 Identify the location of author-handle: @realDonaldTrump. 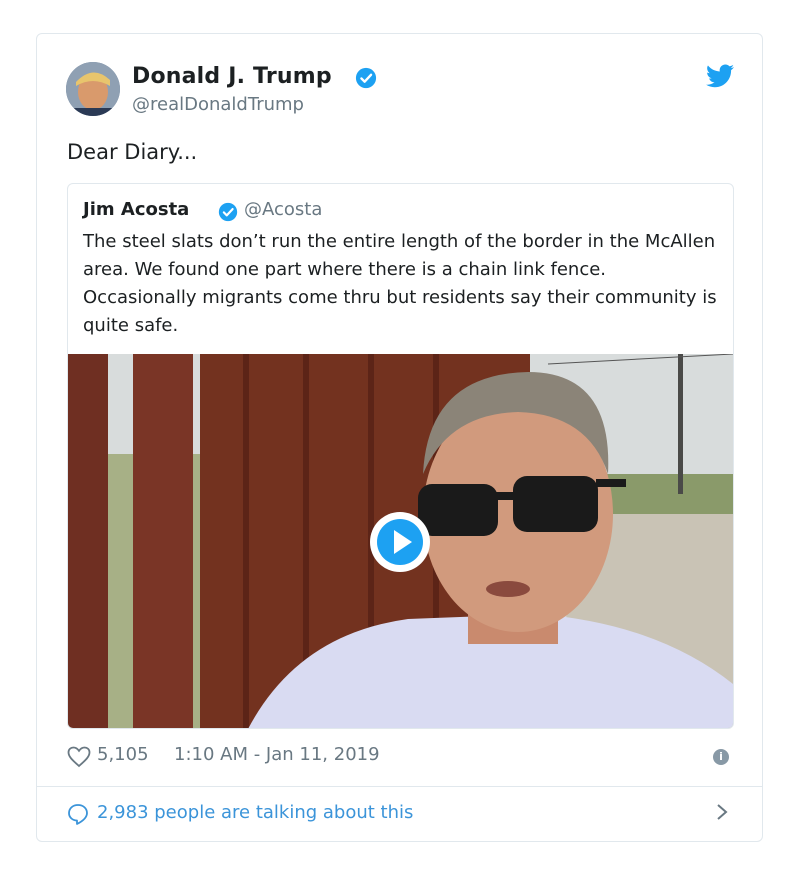
(218, 104).